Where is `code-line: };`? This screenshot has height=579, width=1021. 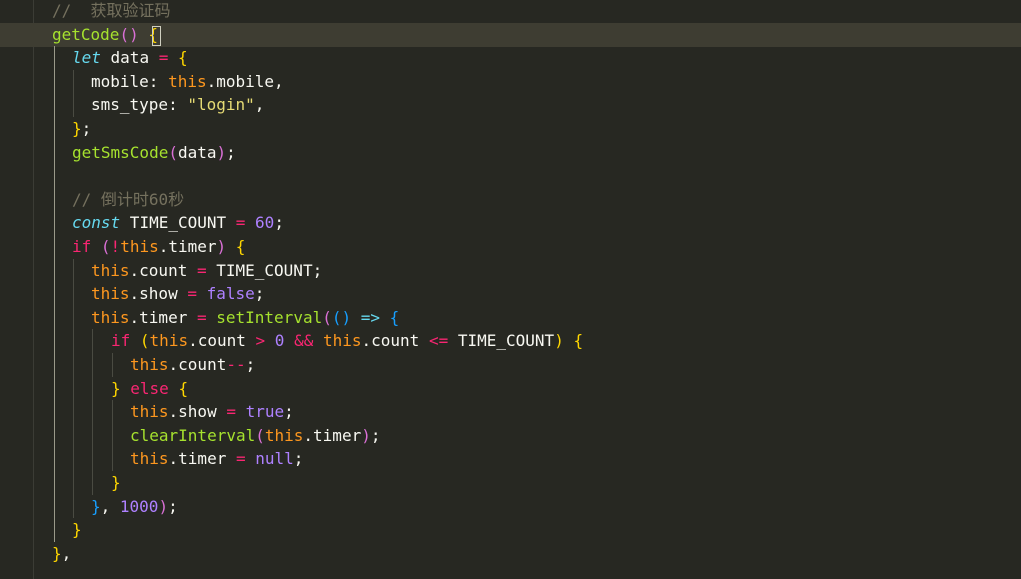 code-line: }; is located at coordinates (510, 129).